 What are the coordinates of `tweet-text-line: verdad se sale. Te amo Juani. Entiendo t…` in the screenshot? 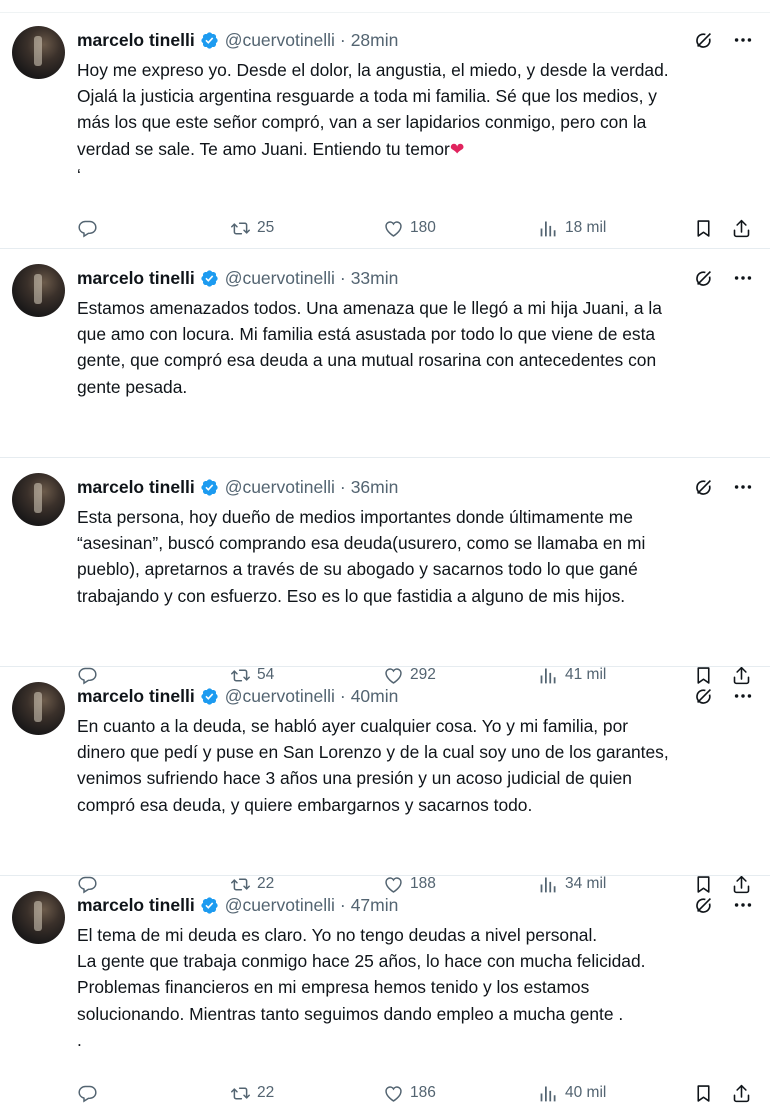 It's located at (271, 148).